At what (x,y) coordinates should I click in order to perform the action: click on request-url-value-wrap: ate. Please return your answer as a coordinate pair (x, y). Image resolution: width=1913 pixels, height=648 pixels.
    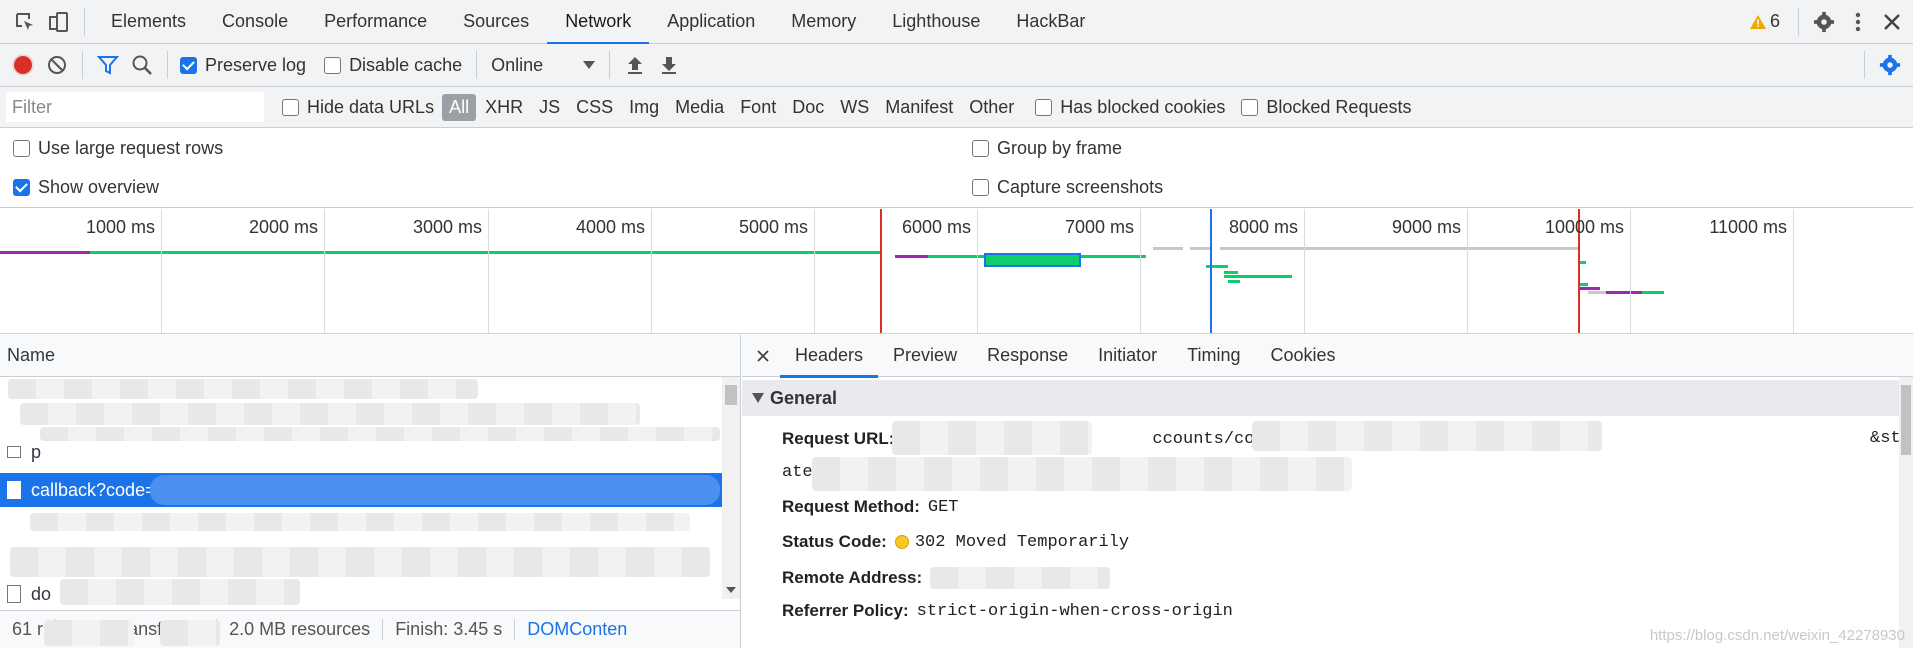
    Looking at the image, I should click on (797, 472).